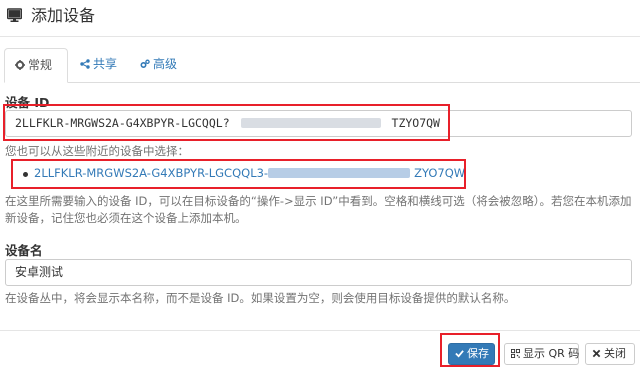 The image size is (640, 367). What do you see at coordinates (122, 123) in the screenshot?
I see `device-id-value-prefix: 2LLFKLR-MRGWS2A-G4XBPYR-LGCQQL?` at bounding box center [122, 123].